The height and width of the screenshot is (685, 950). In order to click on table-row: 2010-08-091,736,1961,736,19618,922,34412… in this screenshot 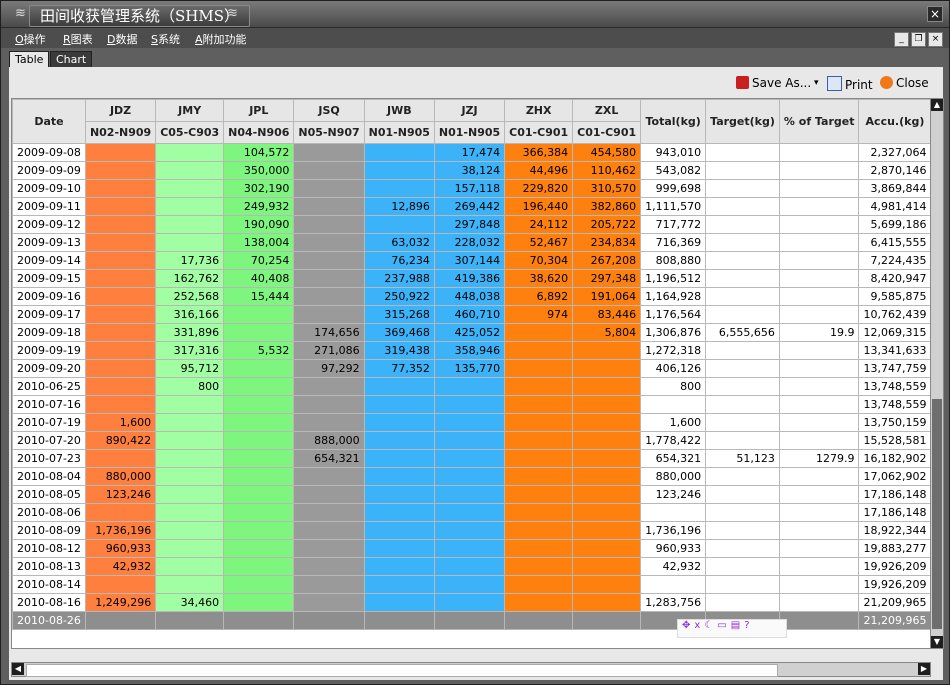, I will do `click(471, 530)`.